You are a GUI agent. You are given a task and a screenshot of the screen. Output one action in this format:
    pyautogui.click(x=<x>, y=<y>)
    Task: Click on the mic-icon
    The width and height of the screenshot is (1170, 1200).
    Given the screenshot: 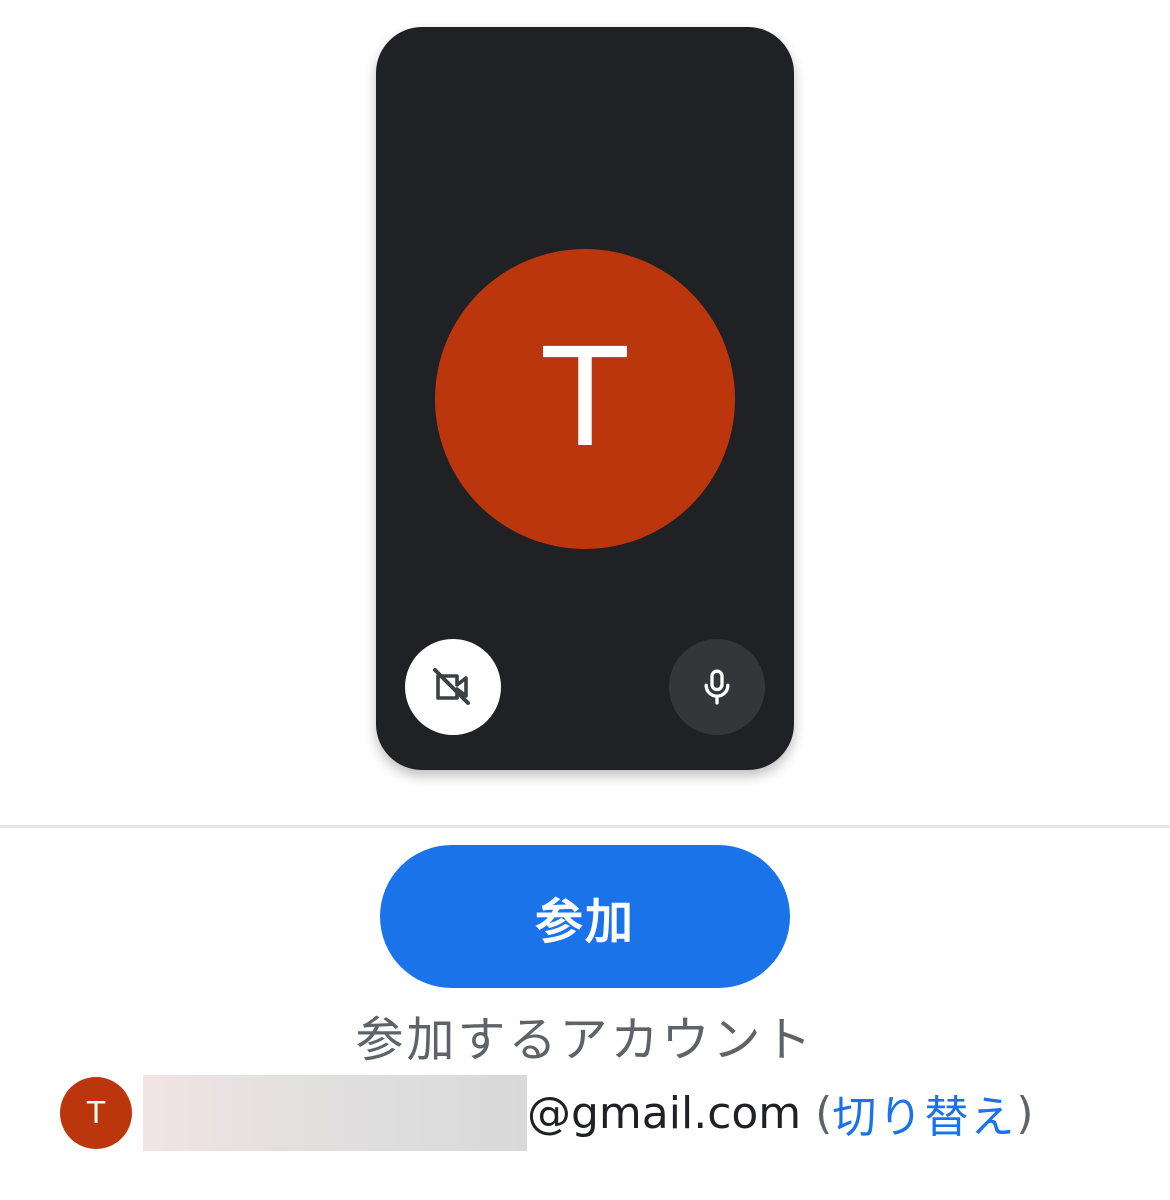 What is the action you would take?
    pyautogui.click(x=717, y=687)
    